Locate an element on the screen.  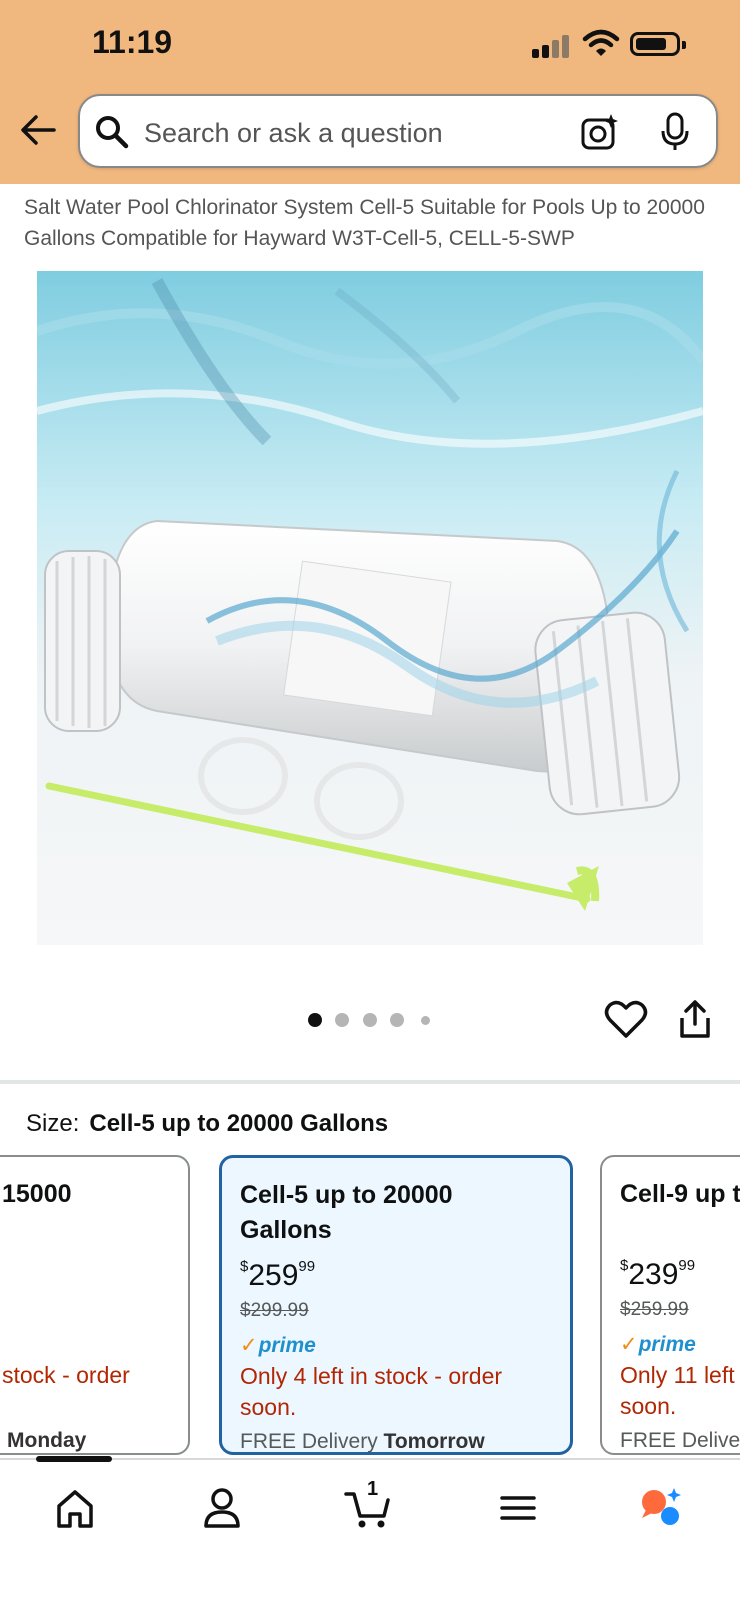
delivery-info: FREE Delive is located at coordinates (680, 1440).